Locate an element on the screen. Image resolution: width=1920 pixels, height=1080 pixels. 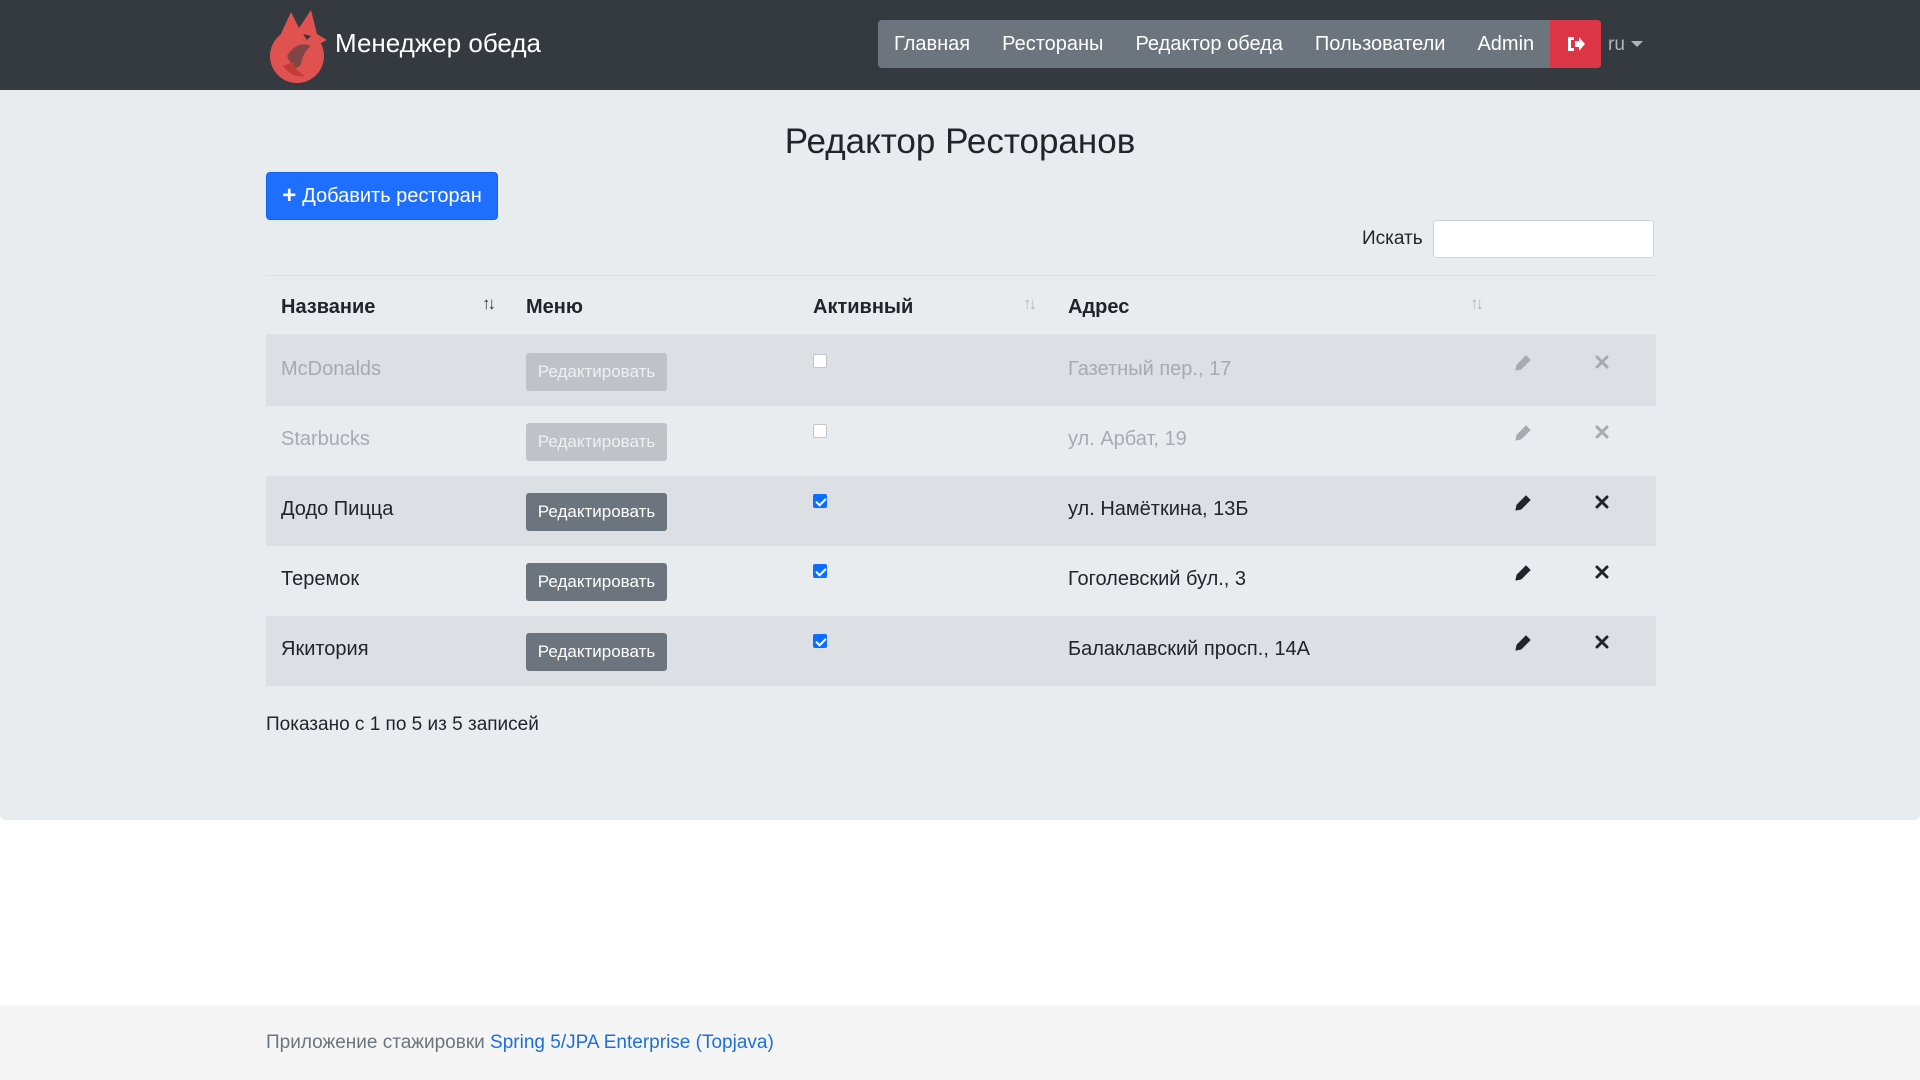
add-restaurant-button: + Добавить ресторан is located at coordinates (382, 196).